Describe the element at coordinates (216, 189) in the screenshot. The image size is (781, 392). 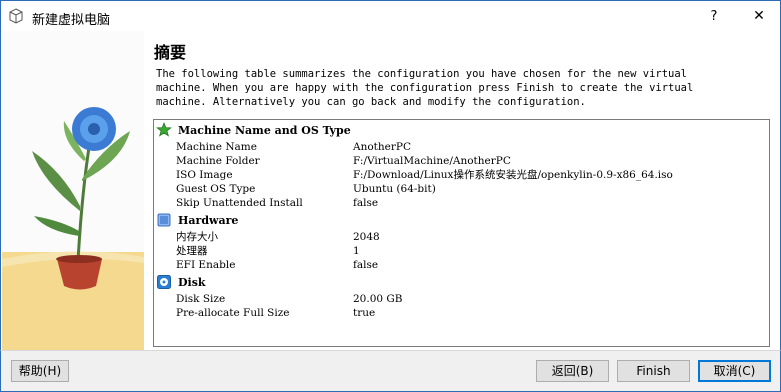
I see `row-key: Guest OS Type` at that location.